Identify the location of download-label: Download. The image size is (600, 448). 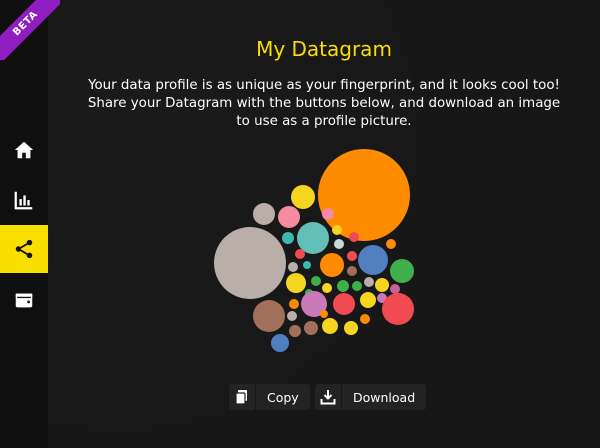
(384, 397).